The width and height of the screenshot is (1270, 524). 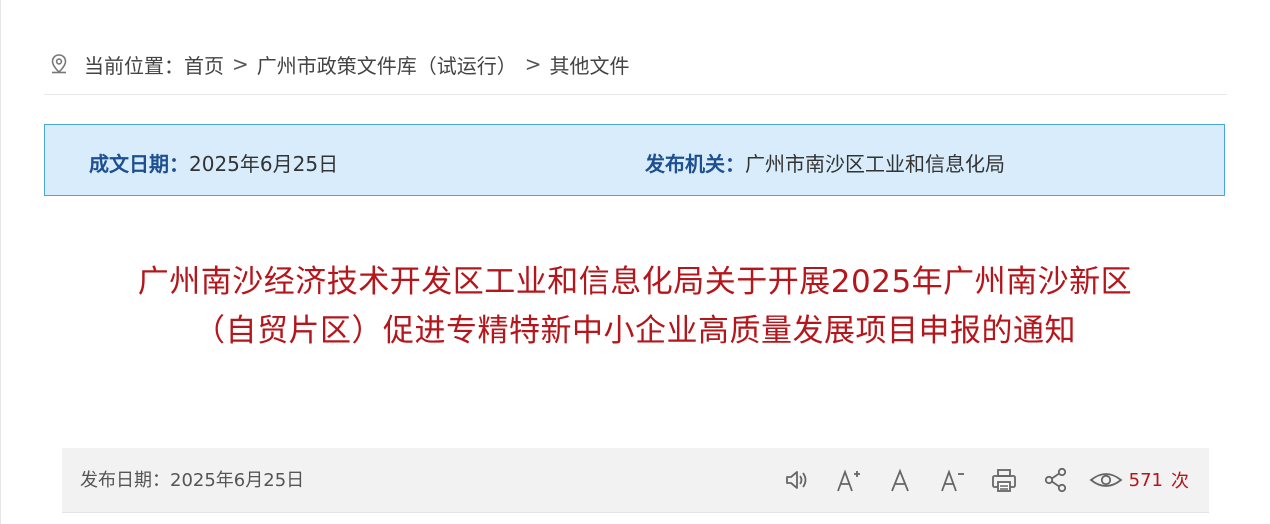 I want to click on breadcrumb-other-files-link: 其他文件, so click(x=590, y=64).